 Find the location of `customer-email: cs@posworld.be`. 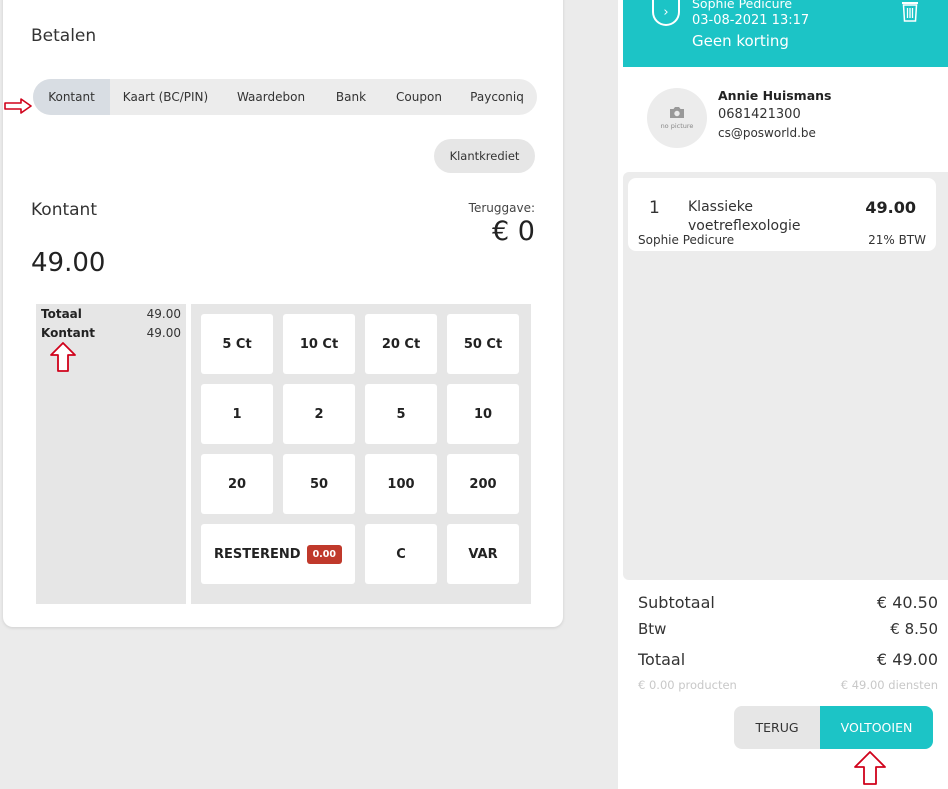

customer-email: cs@posworld.be is located at coordinates (767, 133).